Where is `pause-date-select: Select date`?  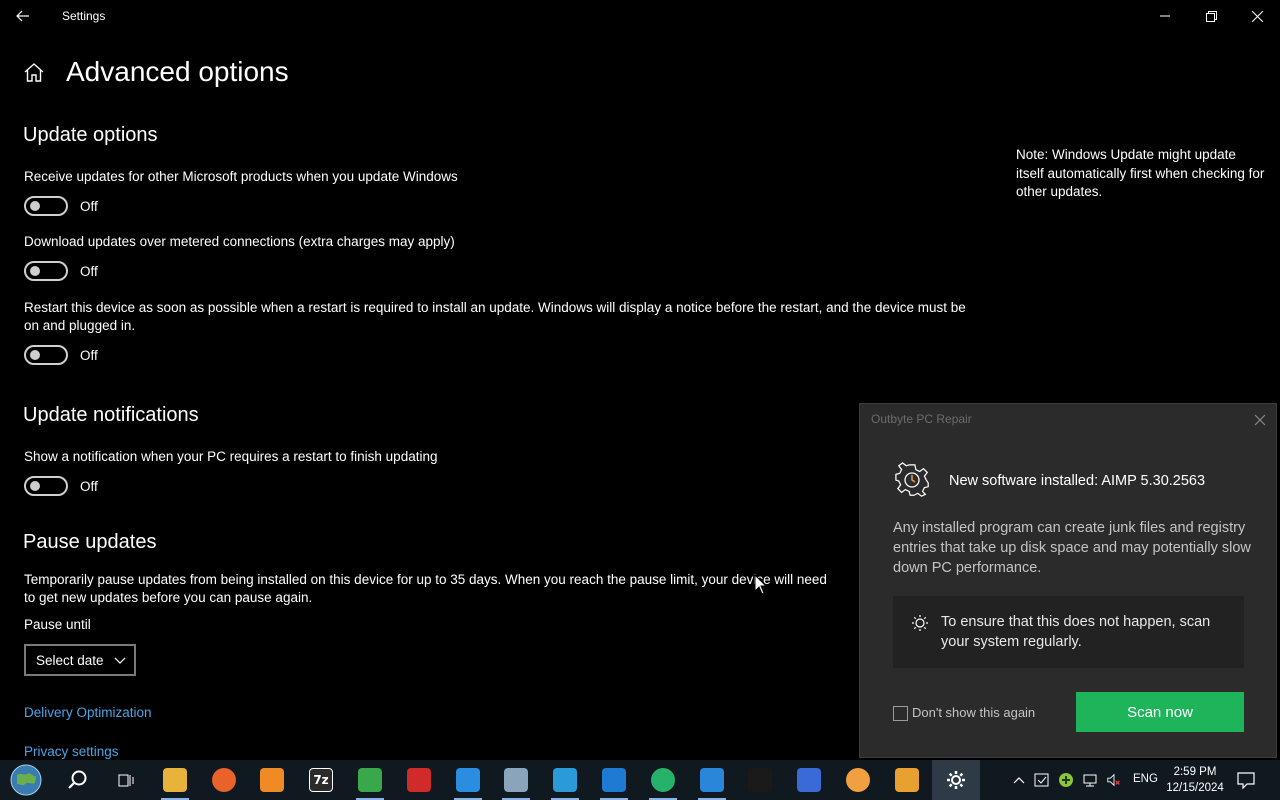
pause-date-select: Select date is located at coordinates (80, 660).